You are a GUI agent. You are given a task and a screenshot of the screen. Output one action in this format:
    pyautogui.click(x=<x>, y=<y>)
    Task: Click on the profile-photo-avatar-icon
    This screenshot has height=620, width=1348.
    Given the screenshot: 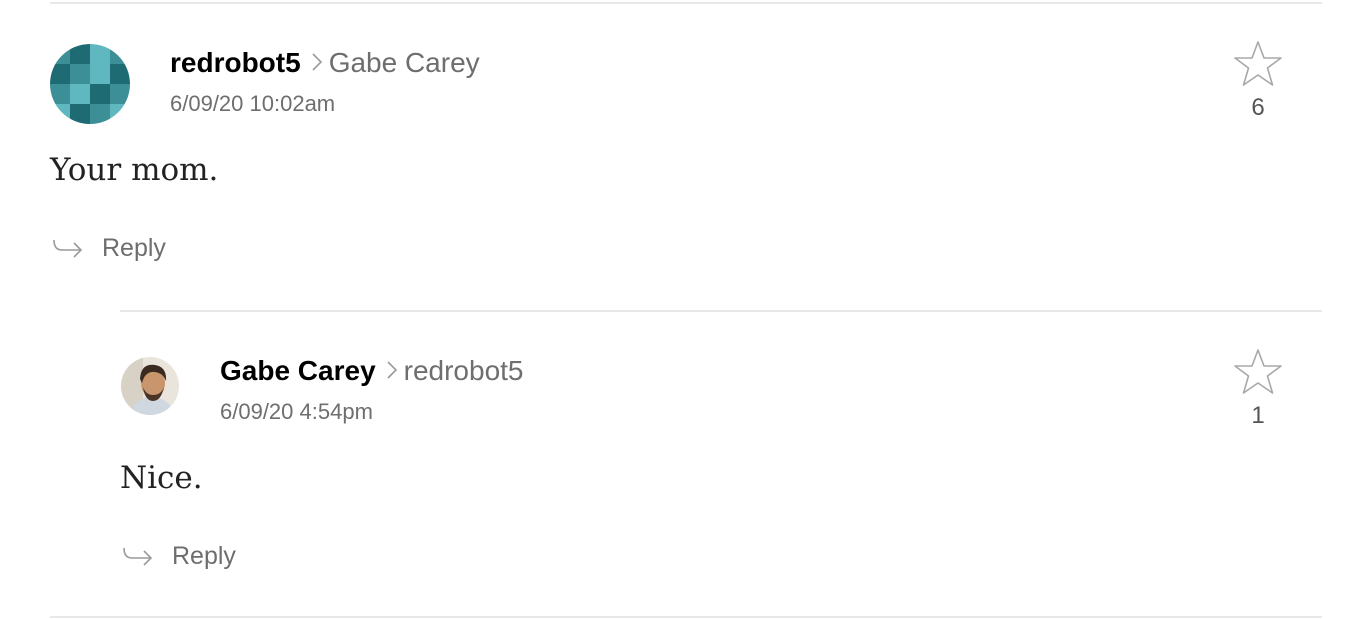 What is the action you would take?
    pyautogui.click(x=150, y=386)
    